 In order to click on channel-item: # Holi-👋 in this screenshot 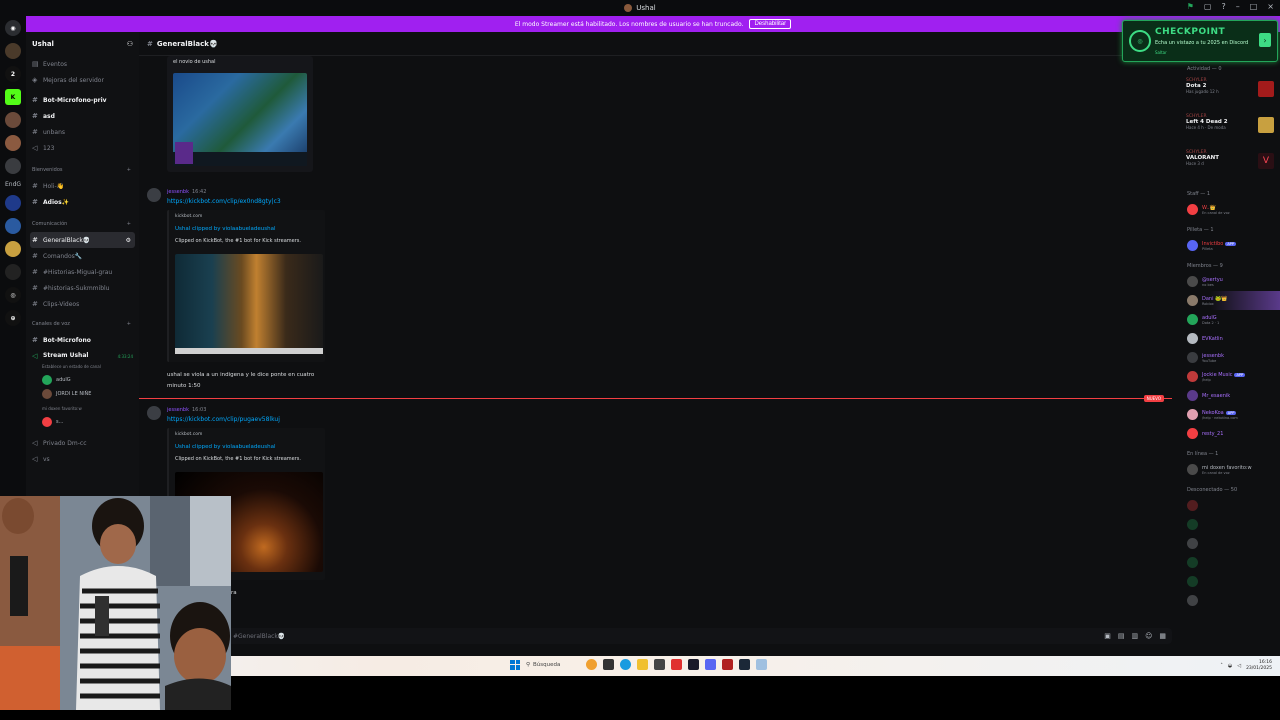, I will do `click(82, 186)`.